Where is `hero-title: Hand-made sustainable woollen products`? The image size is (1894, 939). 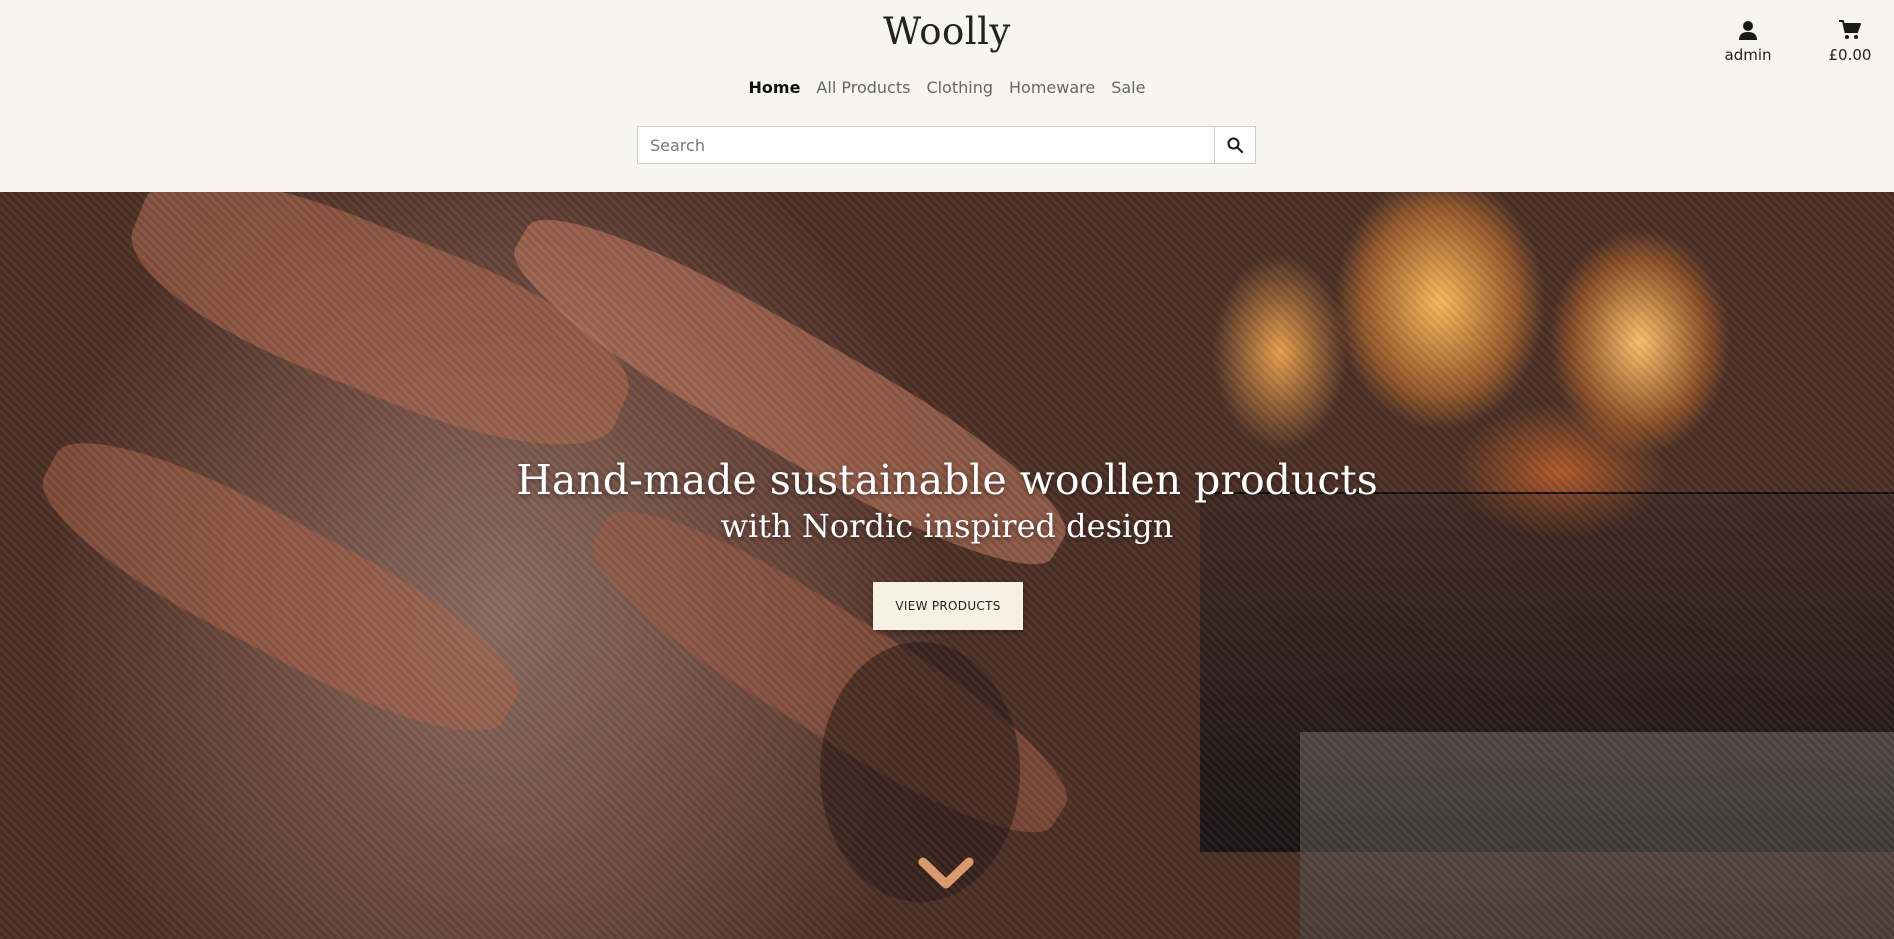
hero-title: Hand-made sustainable woollen products is located at coordinates (947, 480).